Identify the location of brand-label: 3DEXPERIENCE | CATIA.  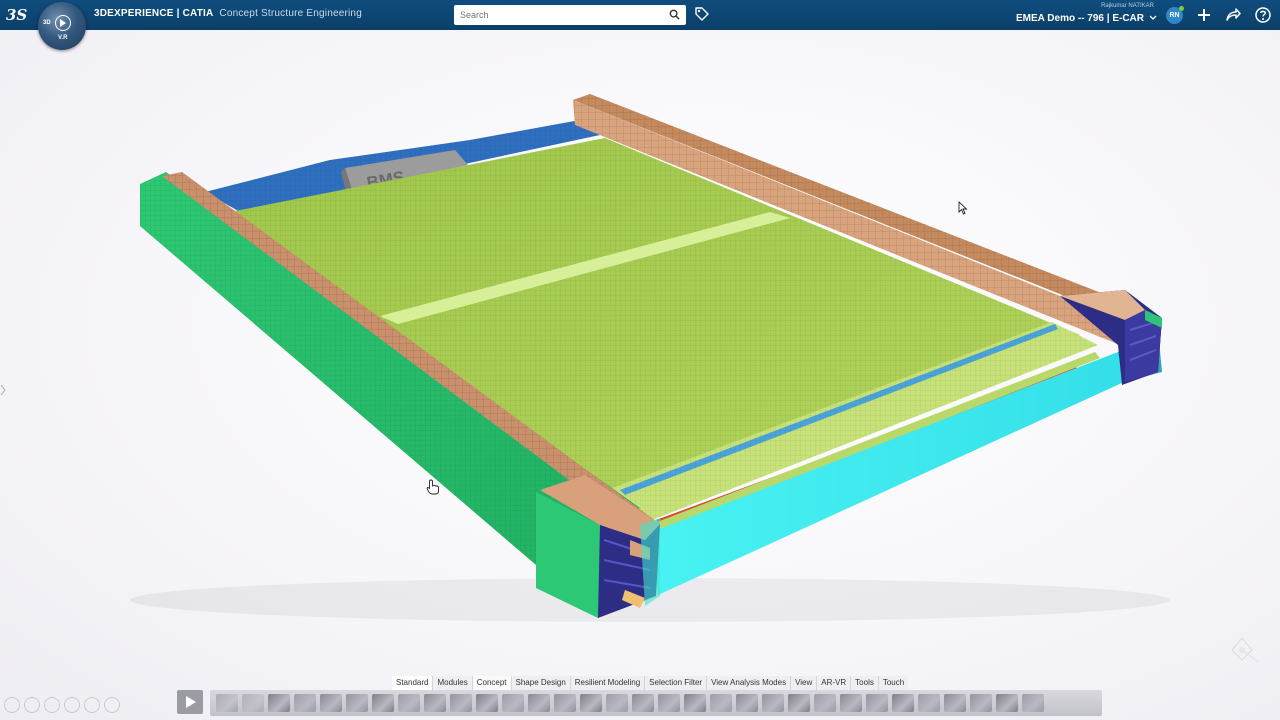
(154, 13).